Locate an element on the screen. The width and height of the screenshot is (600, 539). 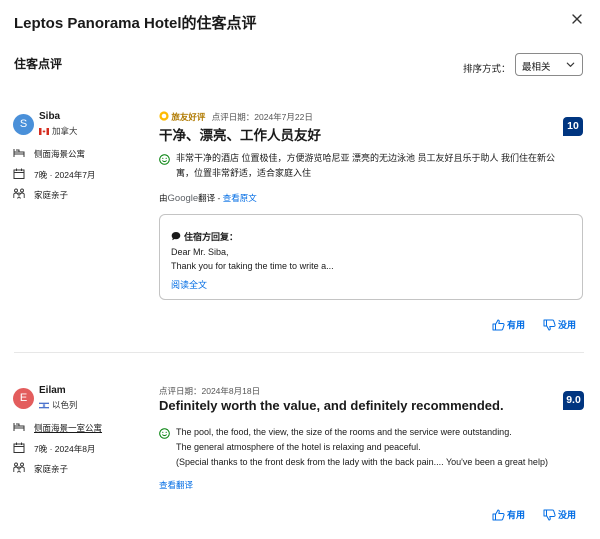
view-original-link: 查看原文 is located at coordinates (240, 198).